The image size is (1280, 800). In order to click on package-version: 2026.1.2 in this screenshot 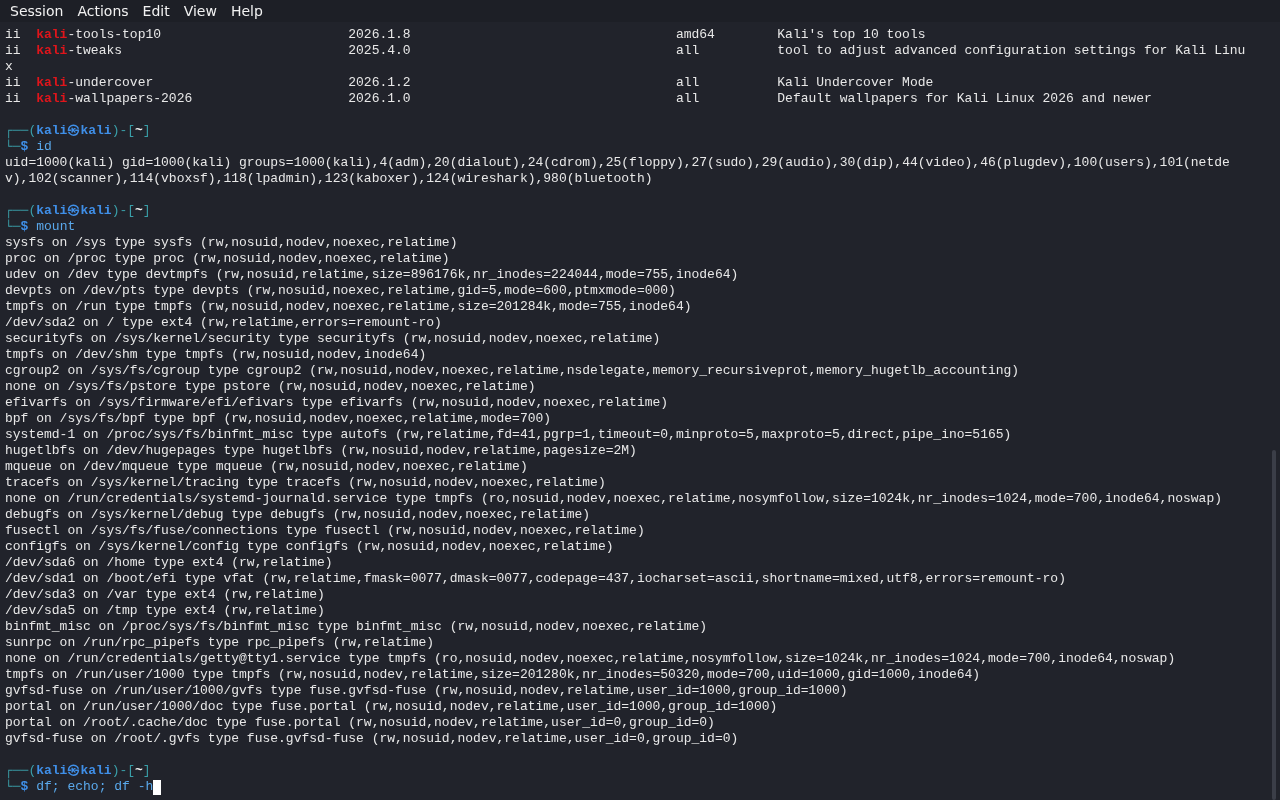, I will do `click(380, 83)`.